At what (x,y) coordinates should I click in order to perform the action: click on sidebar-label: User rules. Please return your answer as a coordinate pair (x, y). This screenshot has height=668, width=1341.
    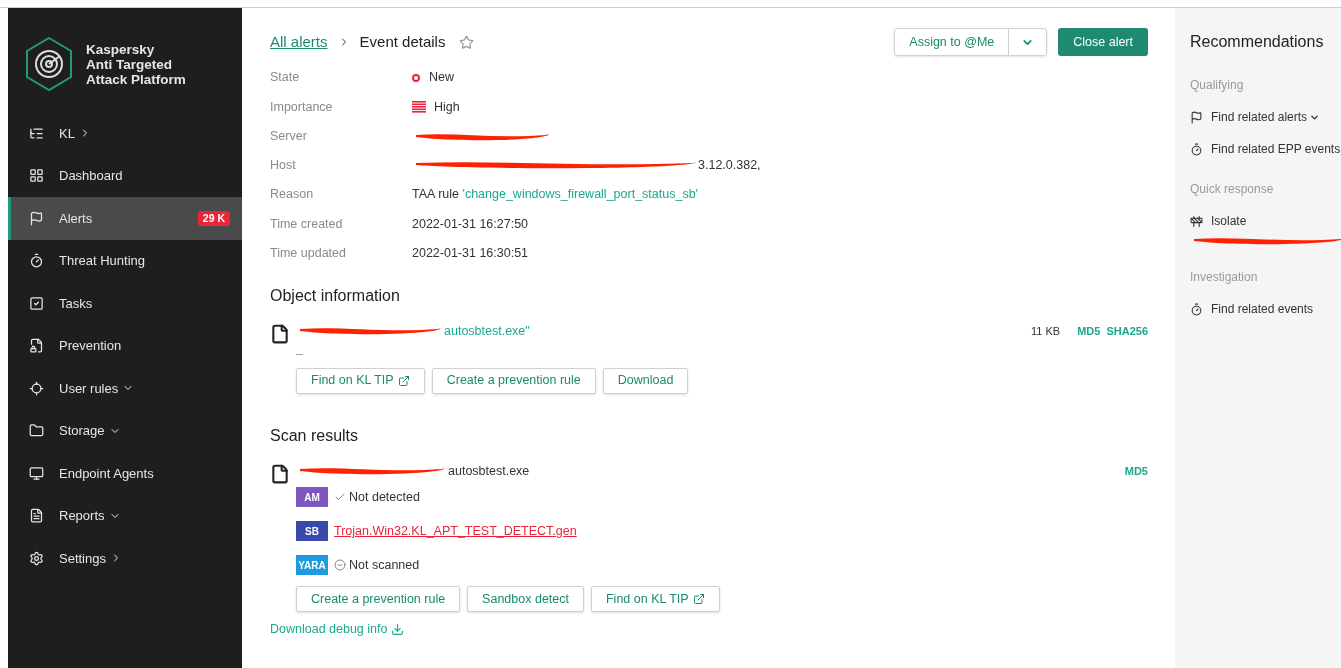
    Looking at the image, I should click on (89, 388).